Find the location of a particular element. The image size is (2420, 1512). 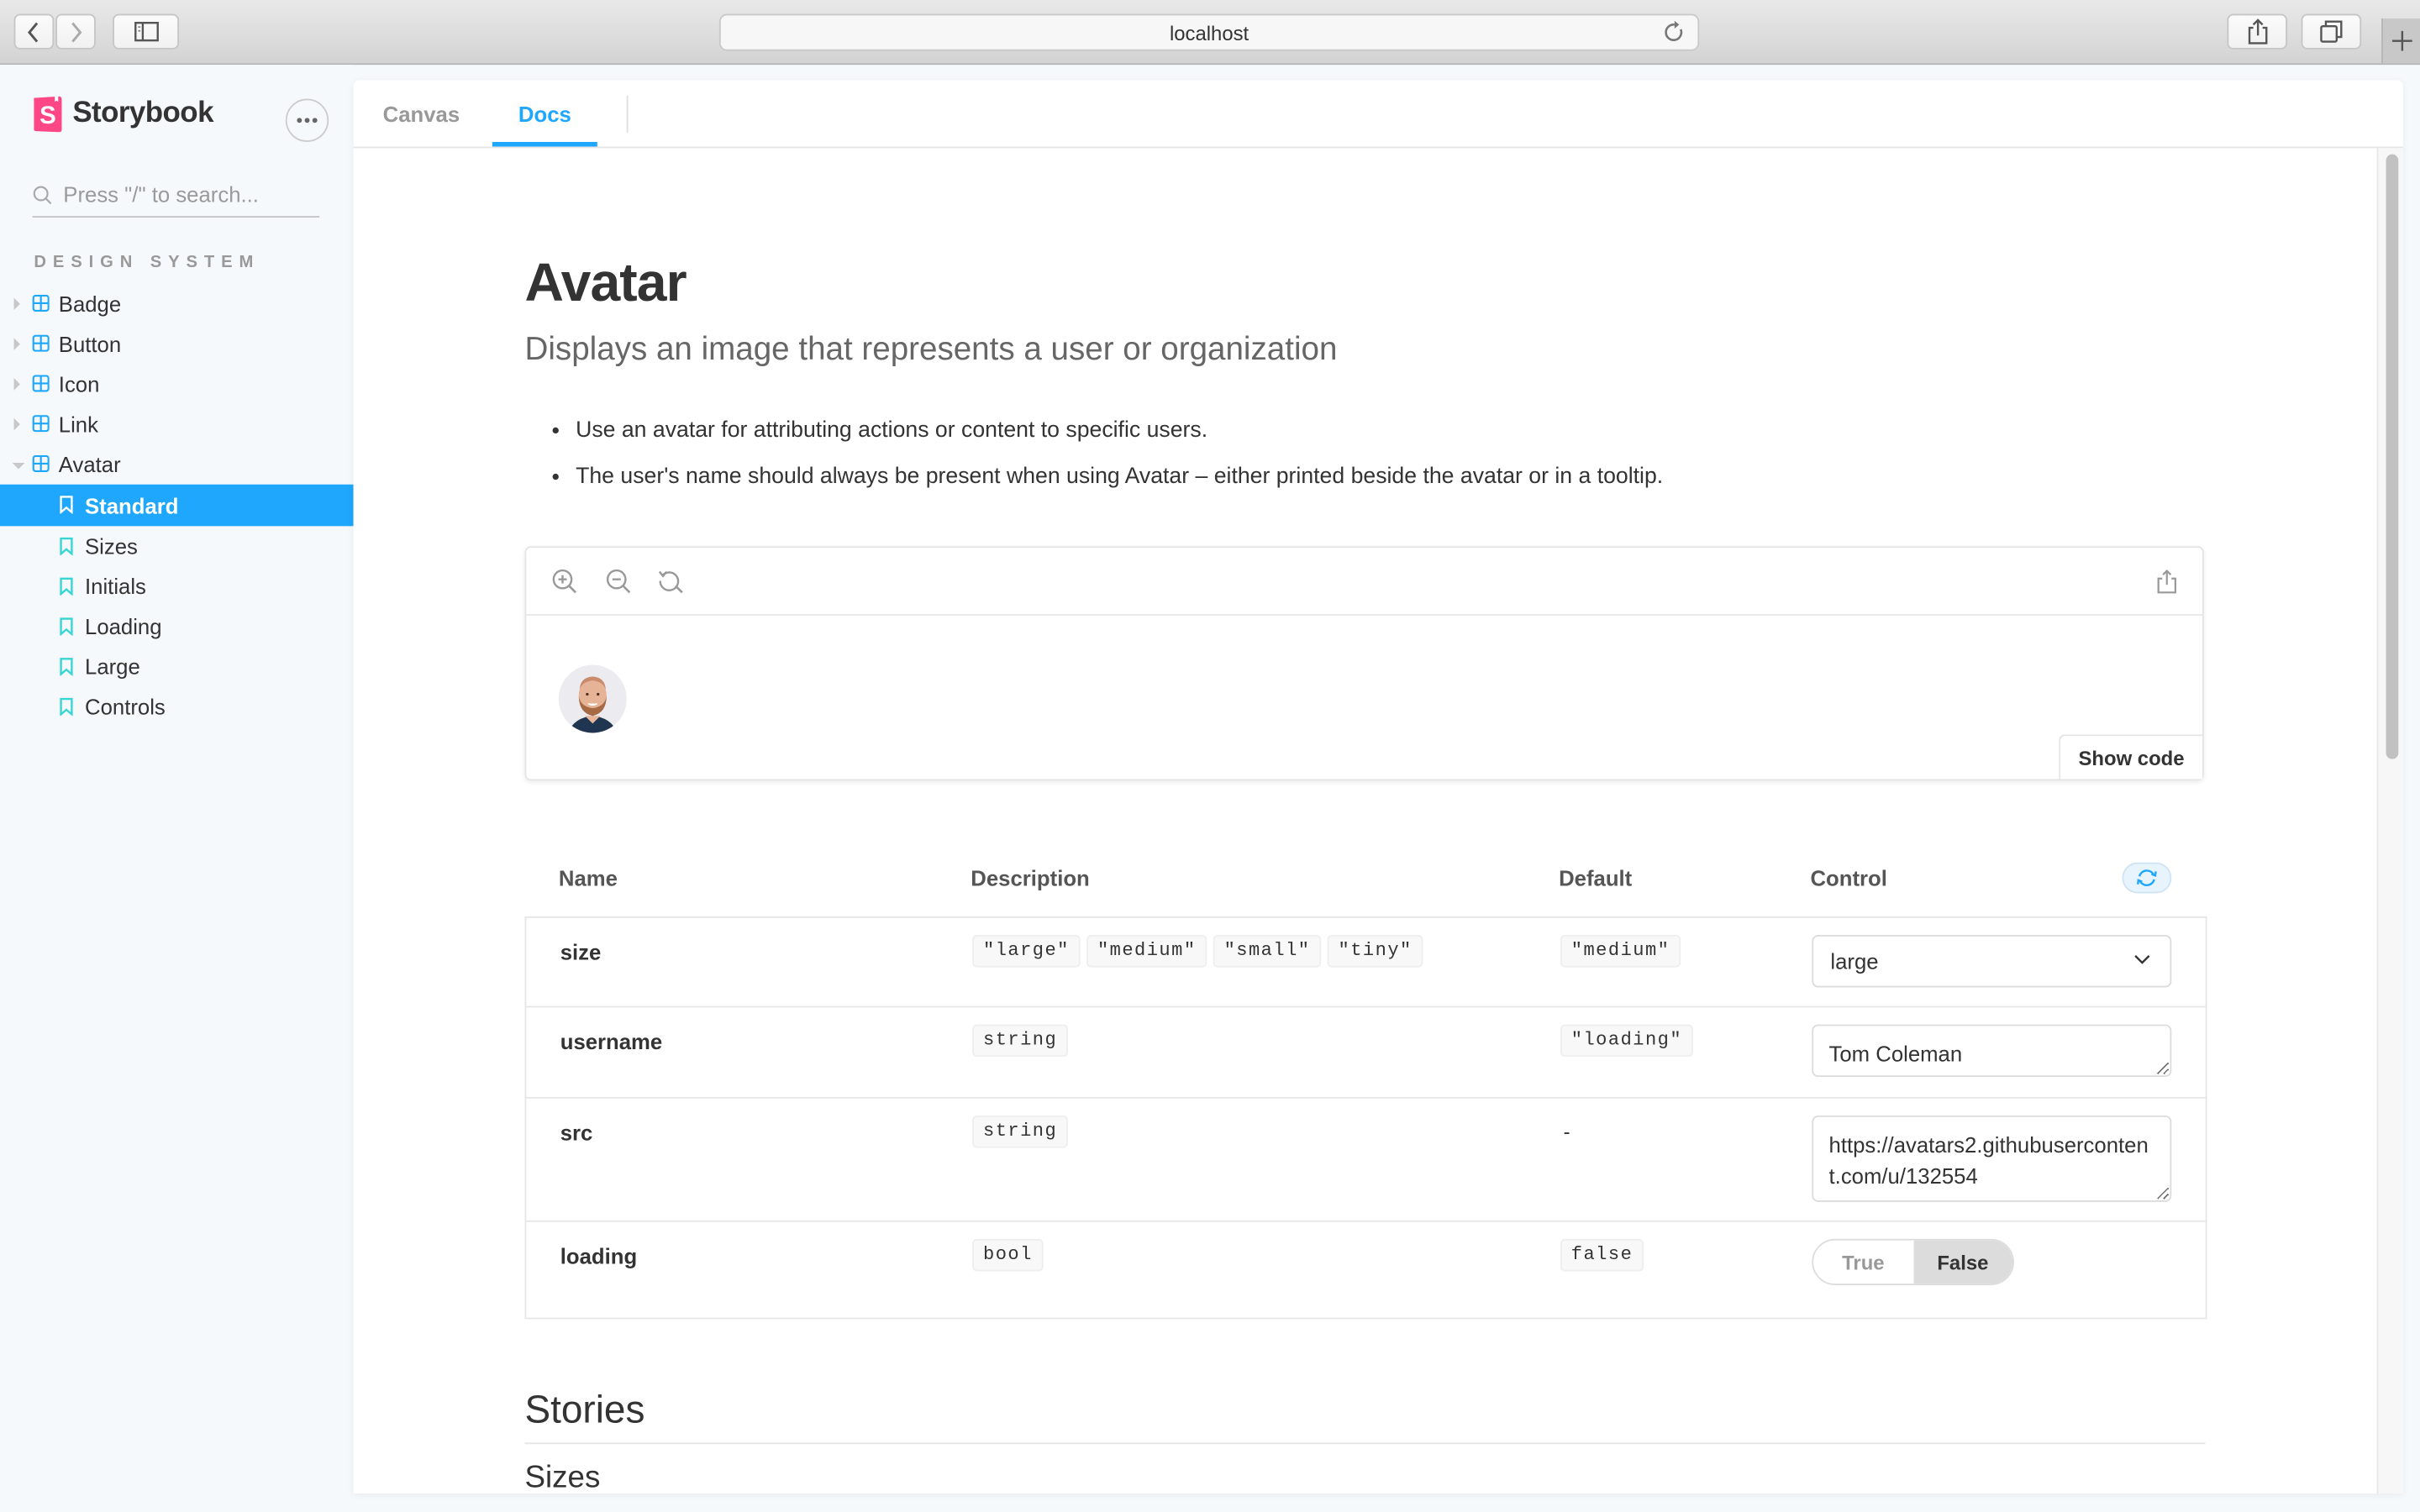

story-item-loading: Loading is located at coordinates (177, 626).